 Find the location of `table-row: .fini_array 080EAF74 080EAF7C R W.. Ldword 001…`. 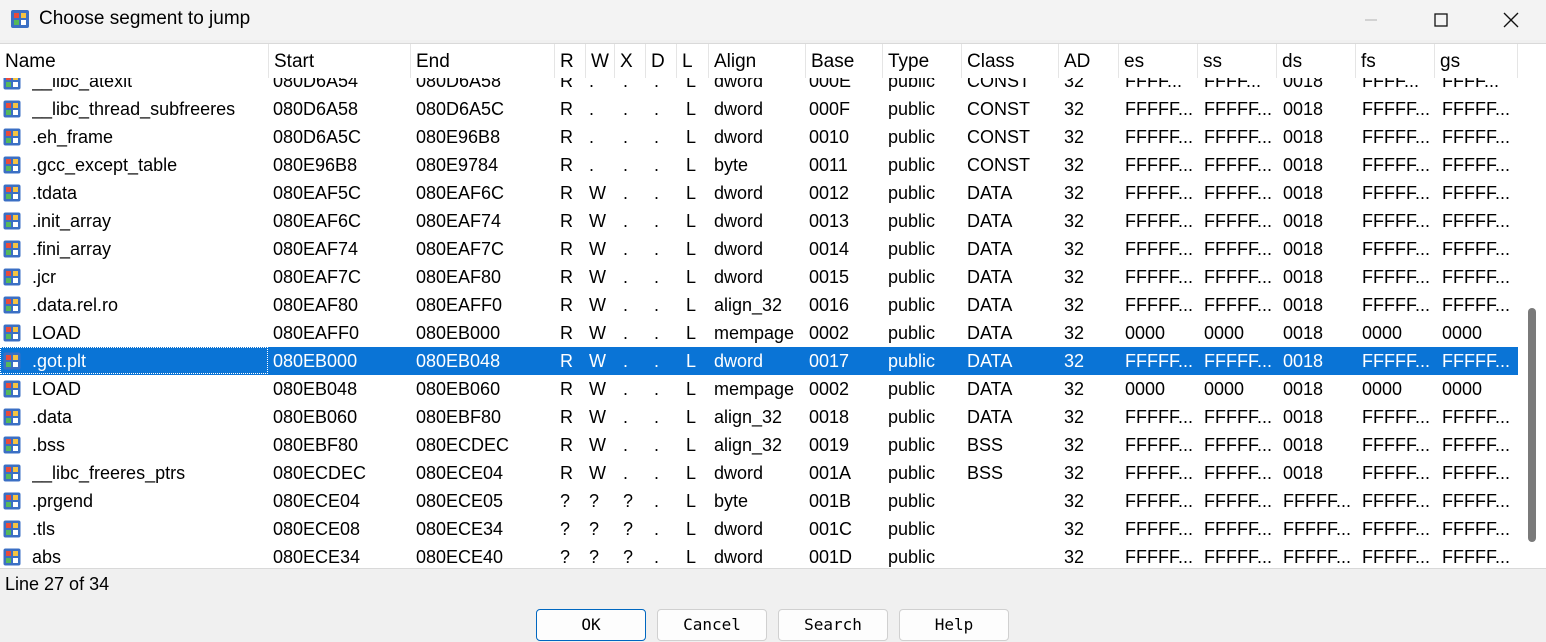

table-row: .fini_array 080EAF74 080EAF7C R W.. Ldword 001… is located at coordinates (759, 249).